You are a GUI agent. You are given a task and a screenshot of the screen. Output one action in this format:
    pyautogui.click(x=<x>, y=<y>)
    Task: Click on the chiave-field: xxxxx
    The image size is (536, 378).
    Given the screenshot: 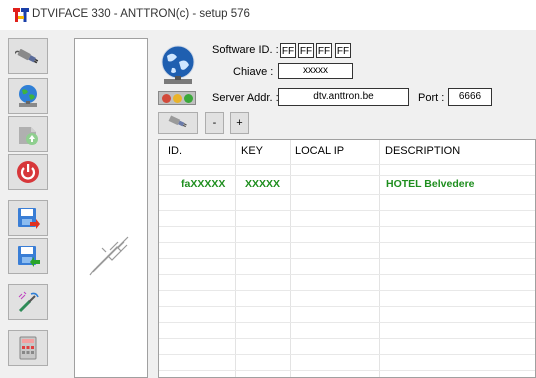 What is the action you would take?
    pyautogui.click(x=315, y=71)
    